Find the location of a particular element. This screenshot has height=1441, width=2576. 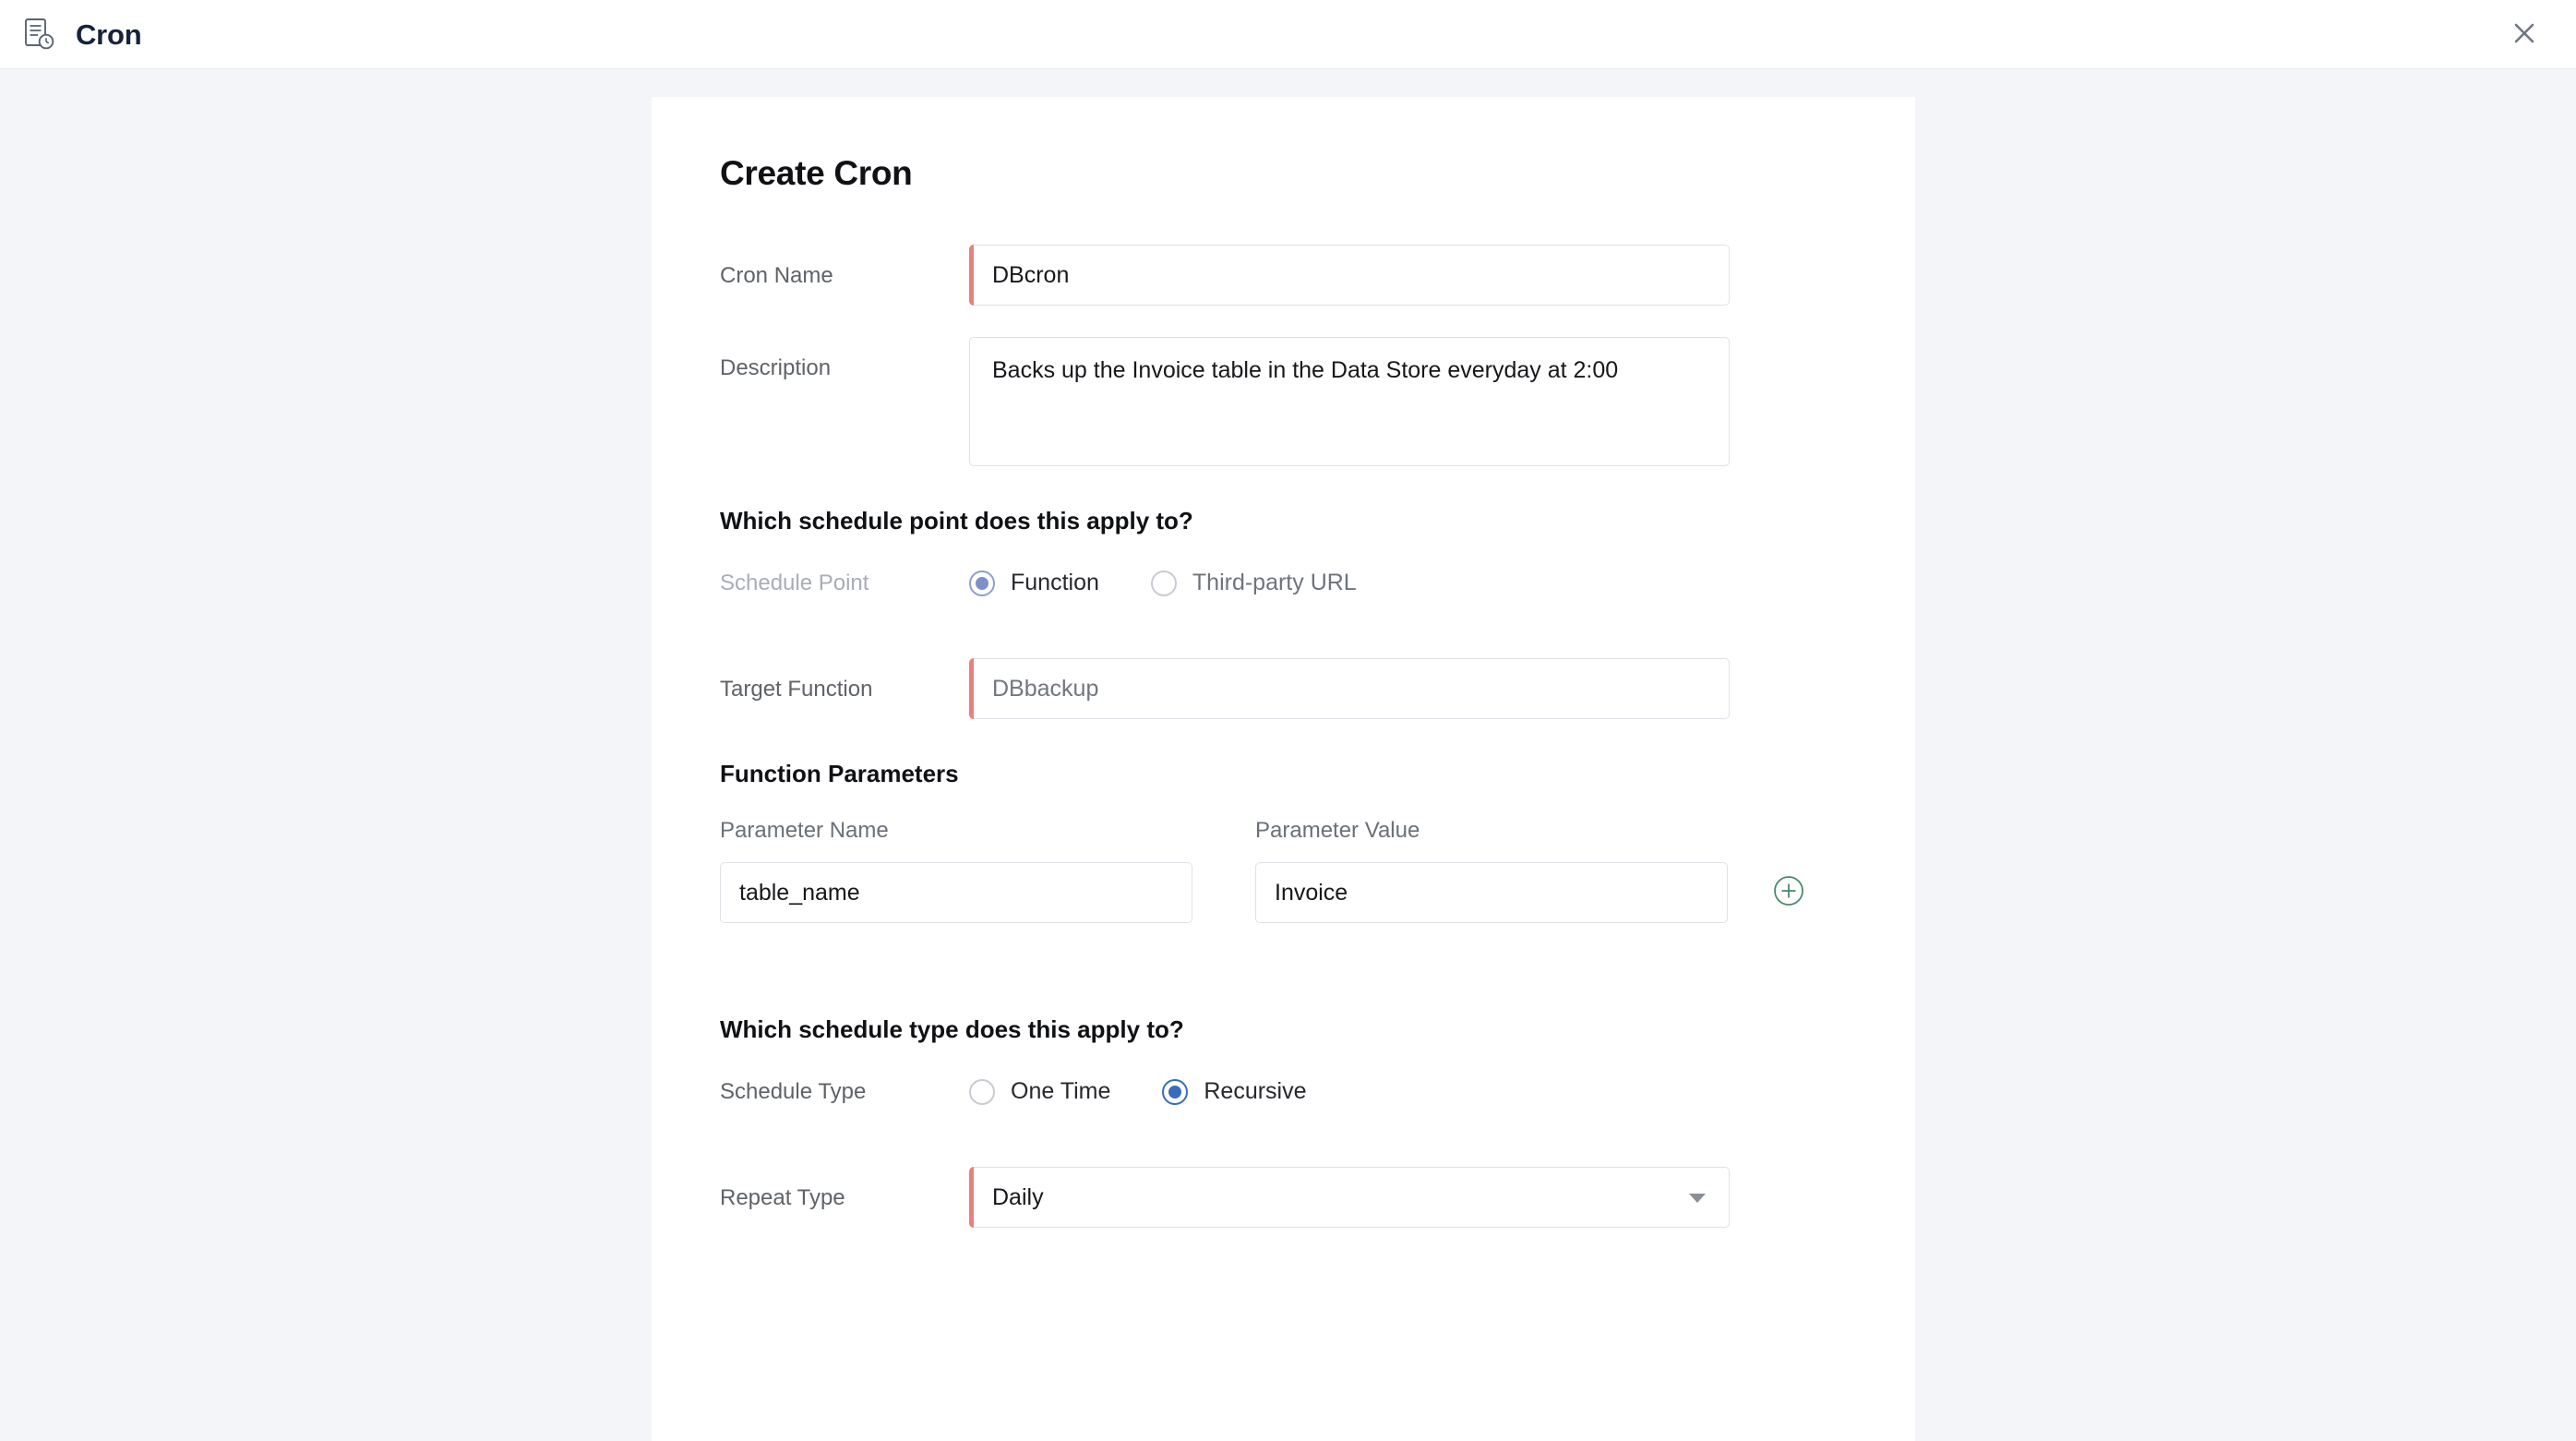

parameter-row: table_name Invoice is located at coordinates (1281, 893).